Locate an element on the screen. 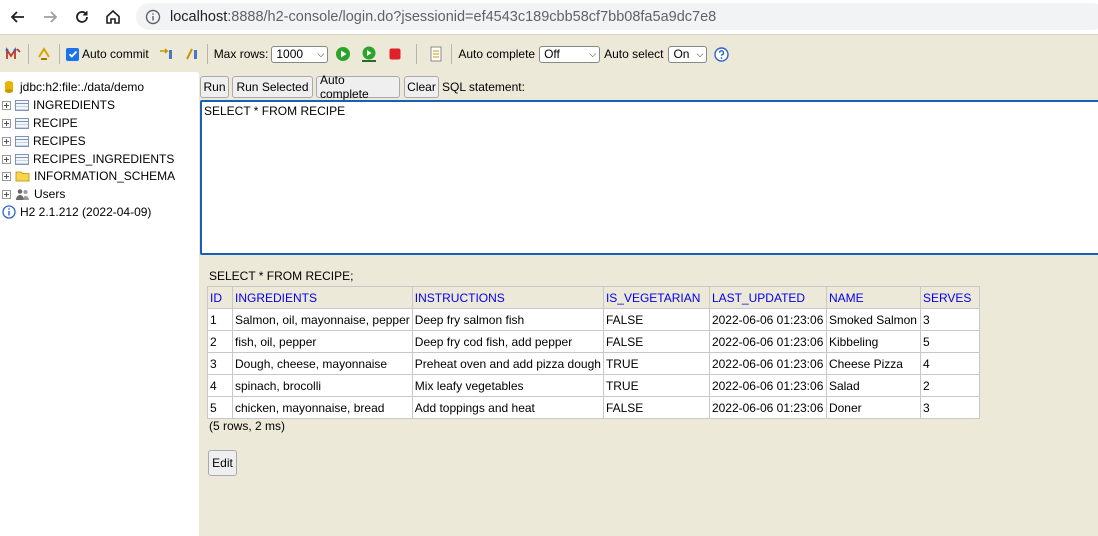 Image resolution: width=1098 pixels, height=536 pixels. max-rows-select: 1000 ⌵ is located at coordinates (300, 54).